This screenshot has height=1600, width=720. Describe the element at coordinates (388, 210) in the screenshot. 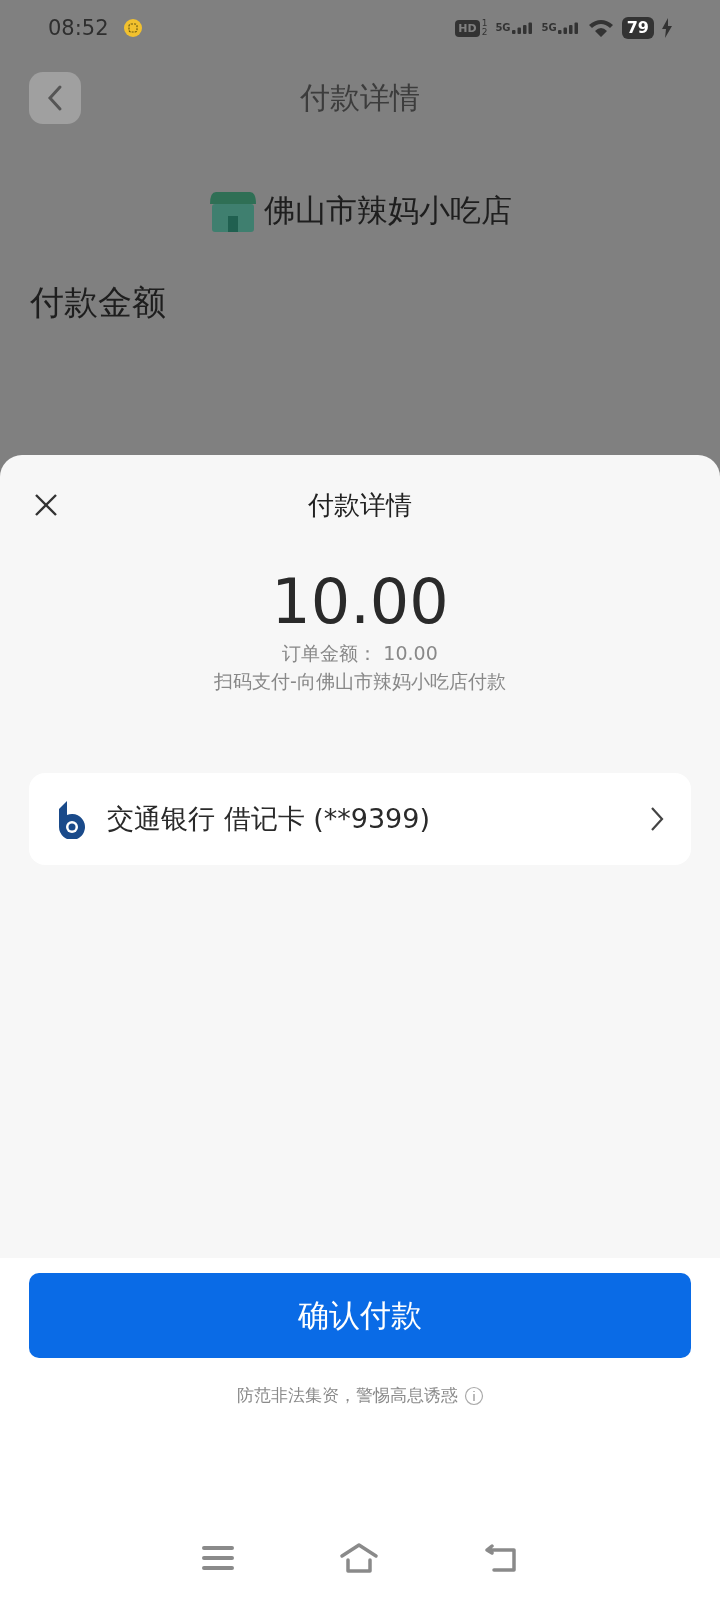

I see `merchant-name: 佛山市辣妈小吃店` at that location.